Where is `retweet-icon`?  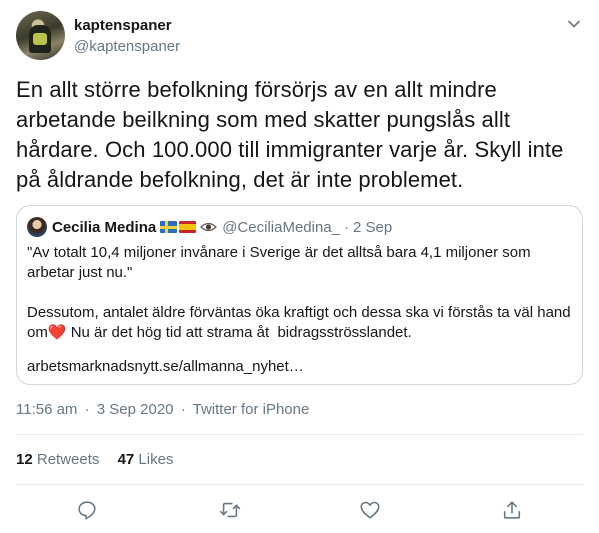 retweet-icon is located at coordinates (230, 510).